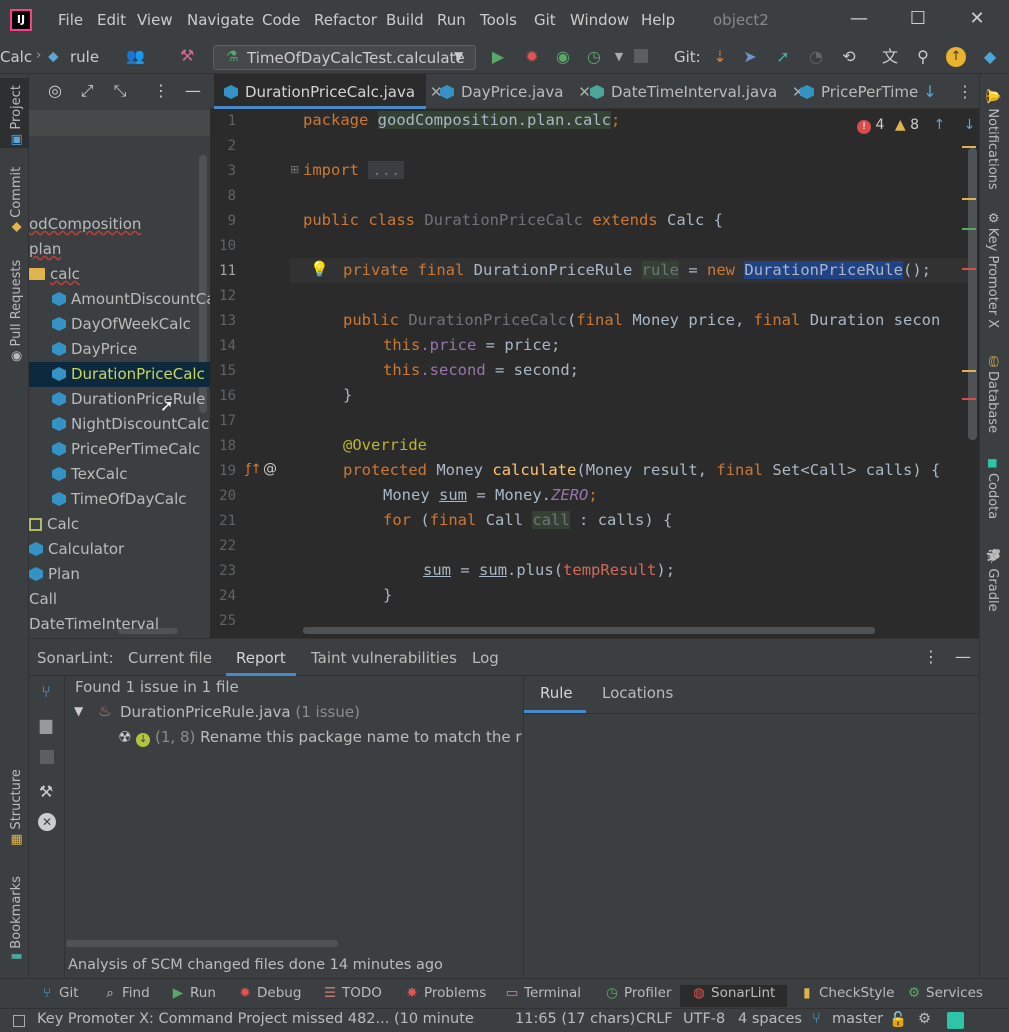 This screenshot has width=1009, height=1032. Describe the element at coordinates (918, 20) in the screenshot. I see `maximize-icon: ☐` at that location.